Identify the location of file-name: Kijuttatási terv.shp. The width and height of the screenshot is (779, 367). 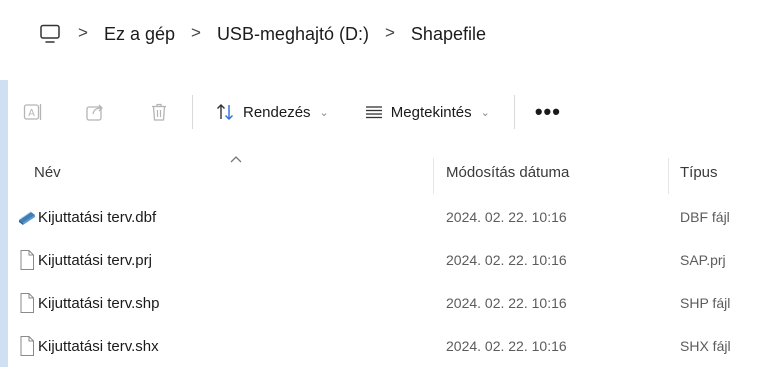
(98, 303).